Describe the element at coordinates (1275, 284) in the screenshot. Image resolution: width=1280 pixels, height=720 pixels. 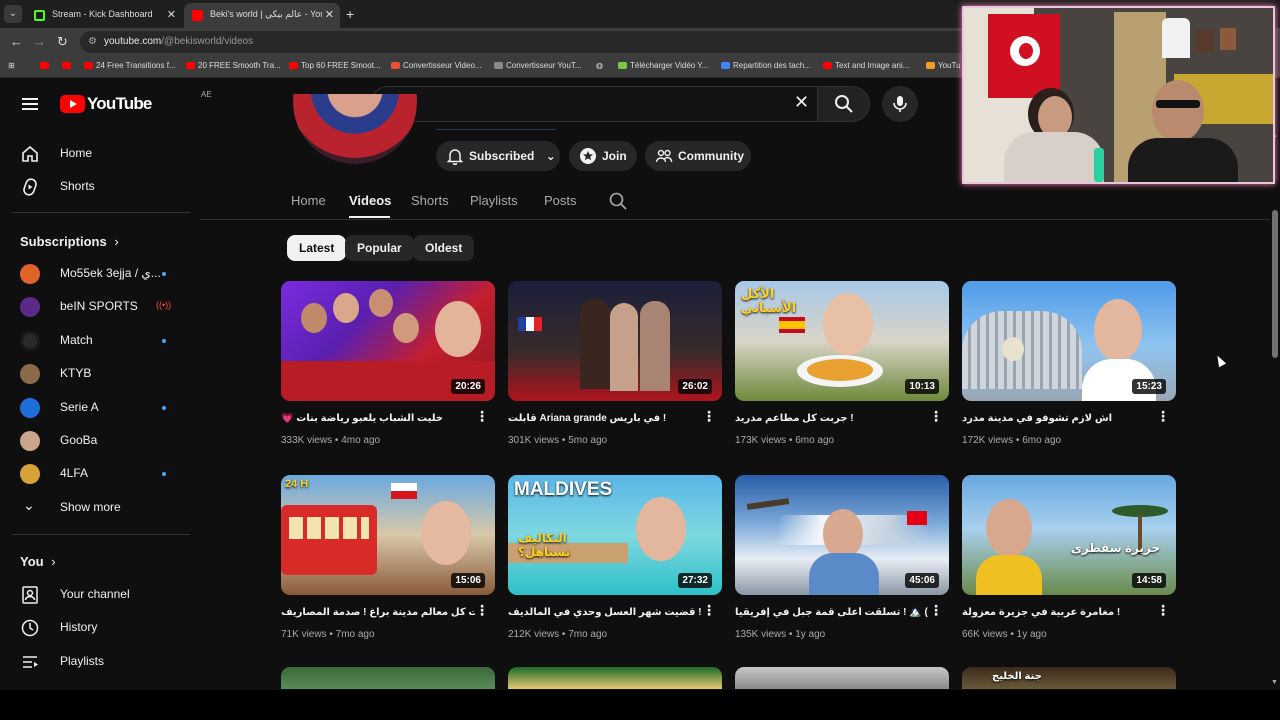
I see `scrollbar-thumb` at that location.